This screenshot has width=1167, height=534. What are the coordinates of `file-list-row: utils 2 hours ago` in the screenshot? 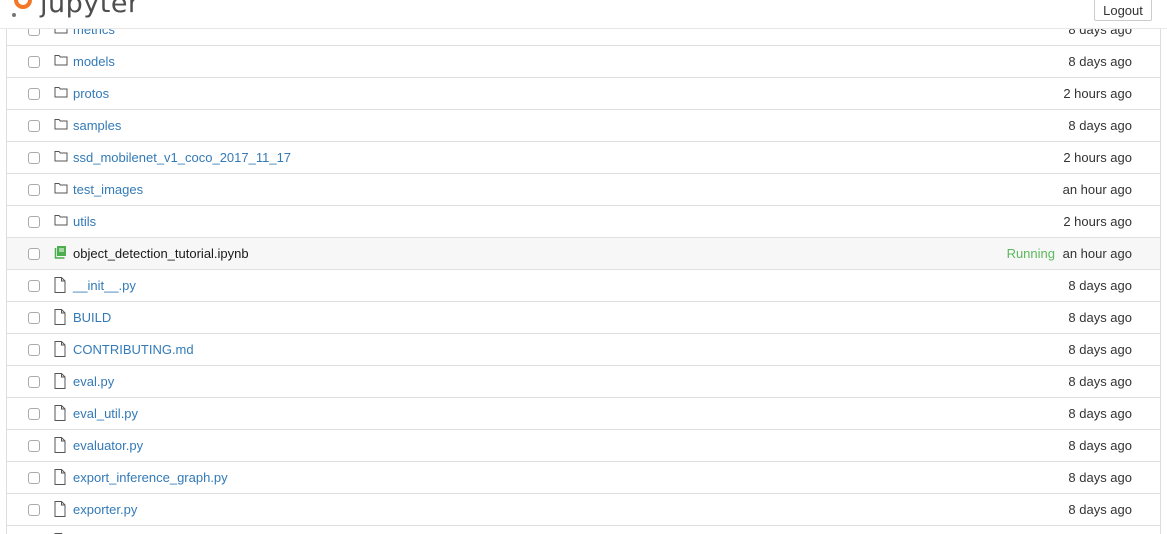 It's located at (583, 221).